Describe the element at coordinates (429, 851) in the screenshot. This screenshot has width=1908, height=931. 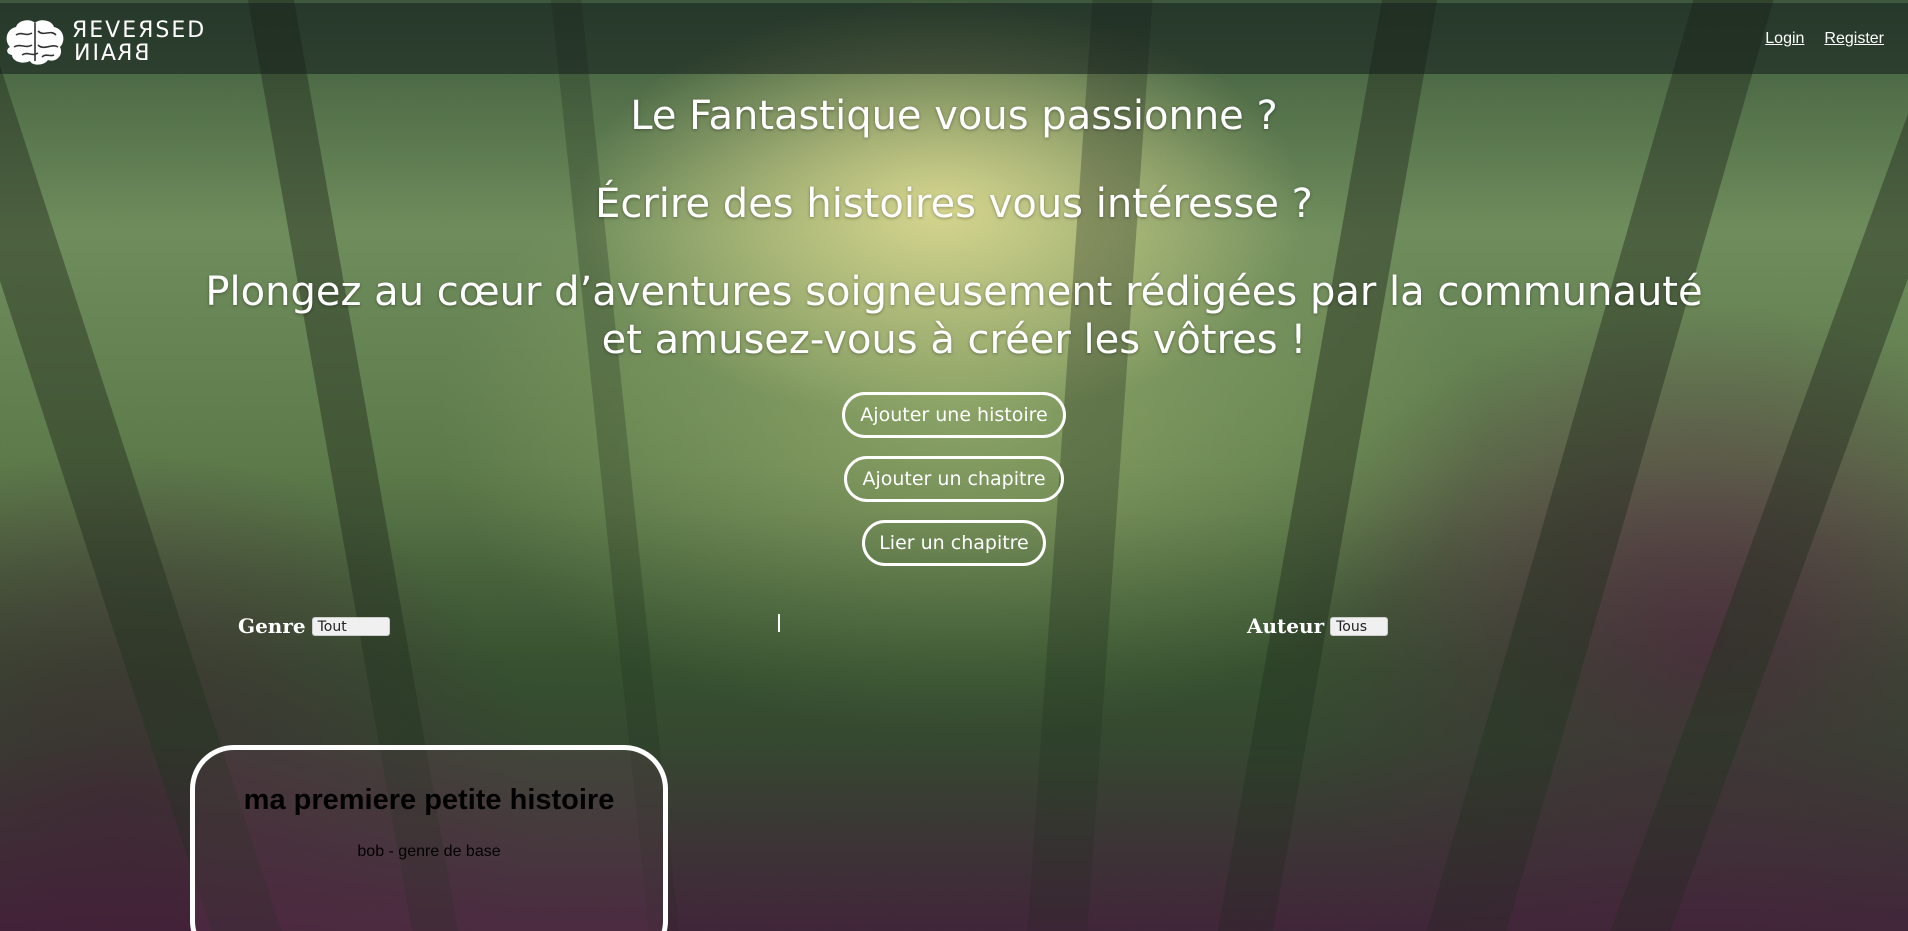
I see `story-meta: bob - genre de base` at that location.